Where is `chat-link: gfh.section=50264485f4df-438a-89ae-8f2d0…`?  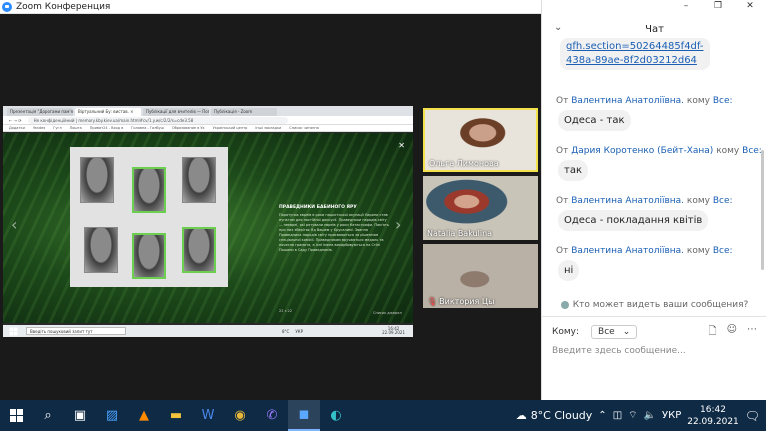 chat-link: gfh.section=50264485f4df-438a-89ae-8f2d0… is located at coordinates (635, 54).